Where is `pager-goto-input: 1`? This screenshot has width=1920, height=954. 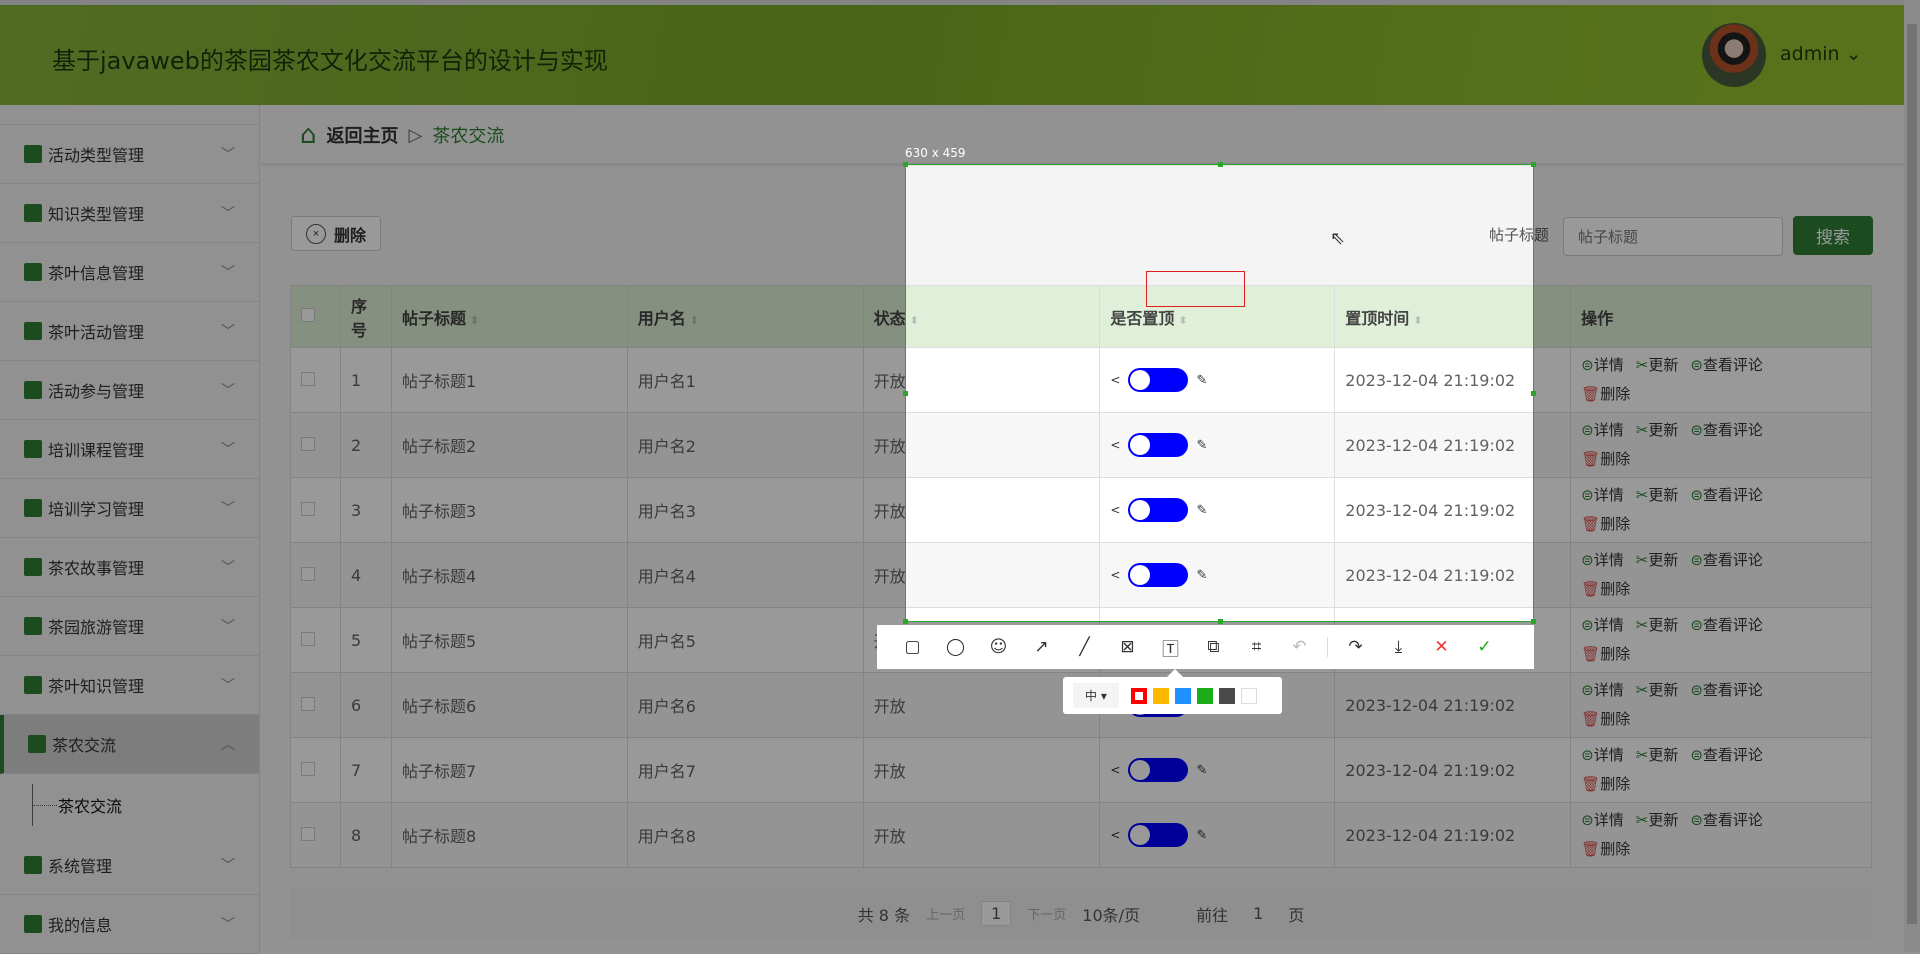 pager-goto-input: 1 is located at coordinates (1258, 913).